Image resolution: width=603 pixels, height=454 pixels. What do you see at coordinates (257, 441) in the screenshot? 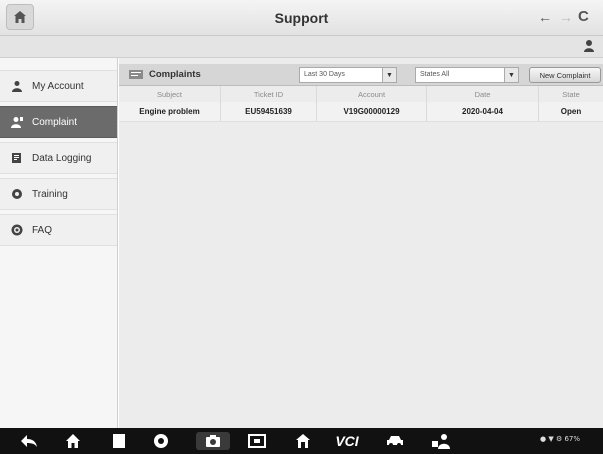
I see `screen-record-icon` at bounding box center [257, 441].